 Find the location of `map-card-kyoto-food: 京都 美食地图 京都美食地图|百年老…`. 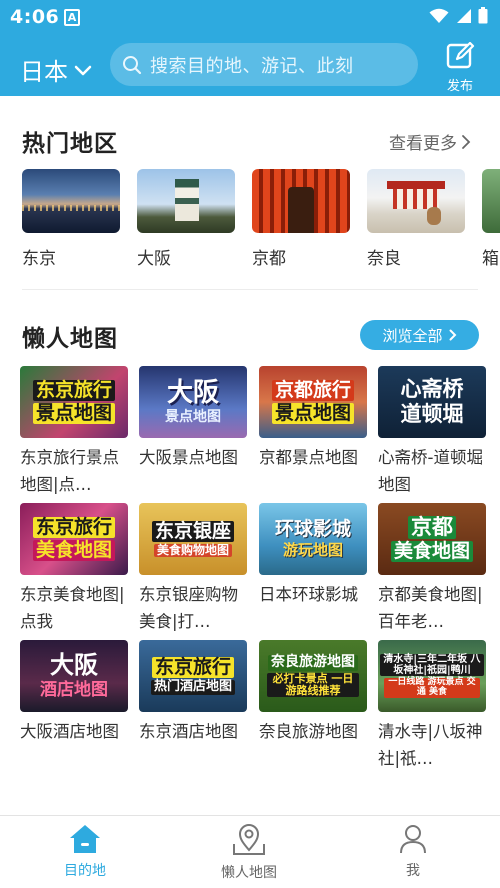

map-card-kyoto-food: 京都 美食地图 京都美食地图|百年老… is located at coordinates (433, 569).